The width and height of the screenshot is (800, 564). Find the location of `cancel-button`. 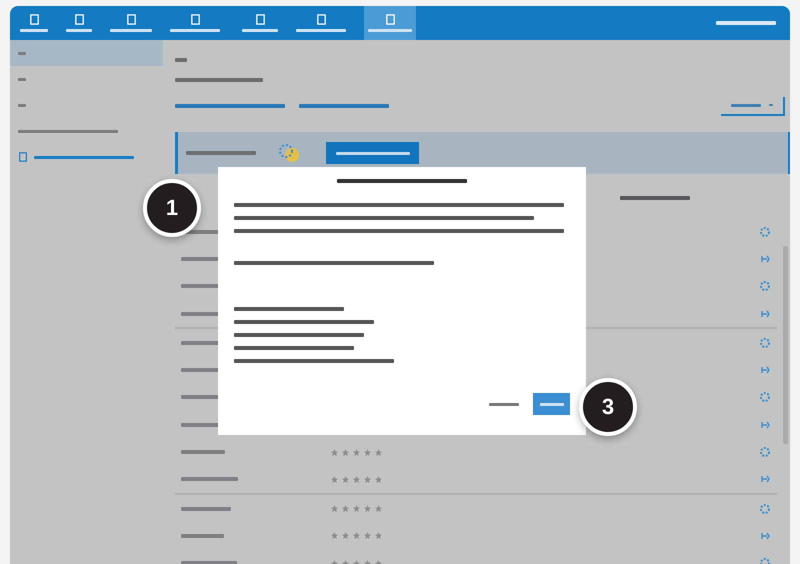

cancel-button is located at coordinates (504, 404).